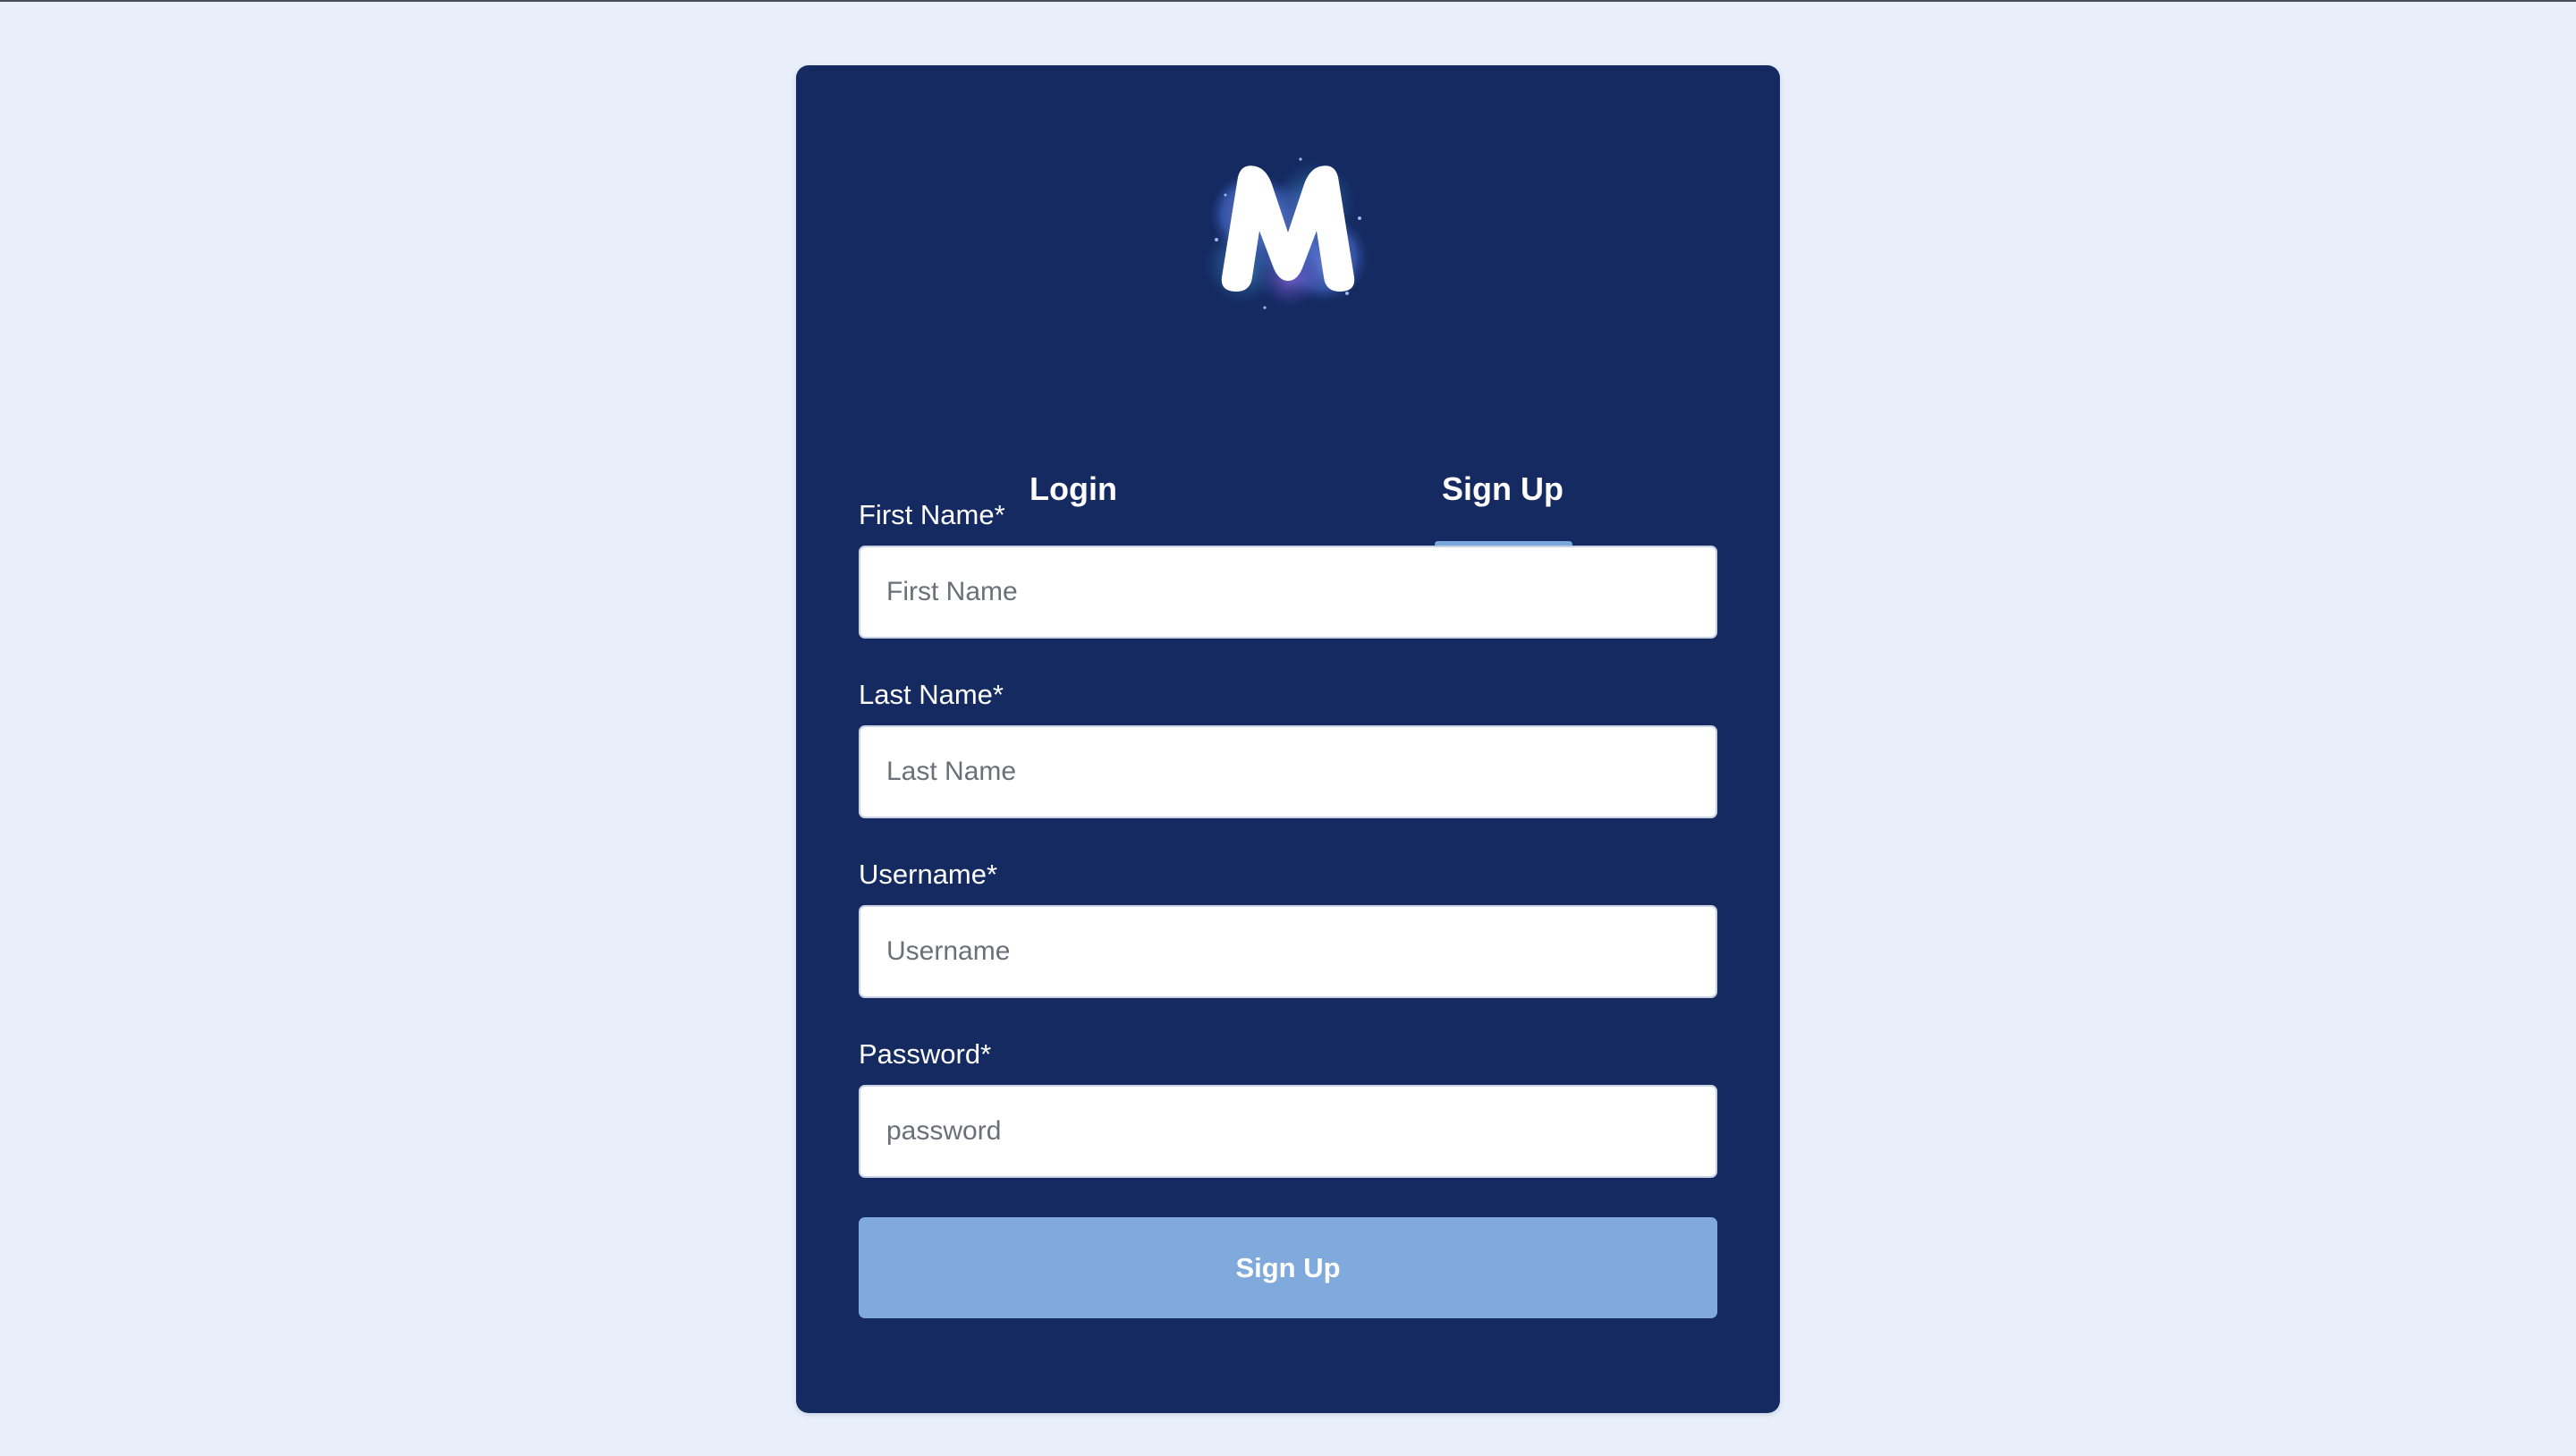 This screenshot has width=2576, height=1456. I want to click on sign-up-button: Sign Up, so click(1288, 1267).